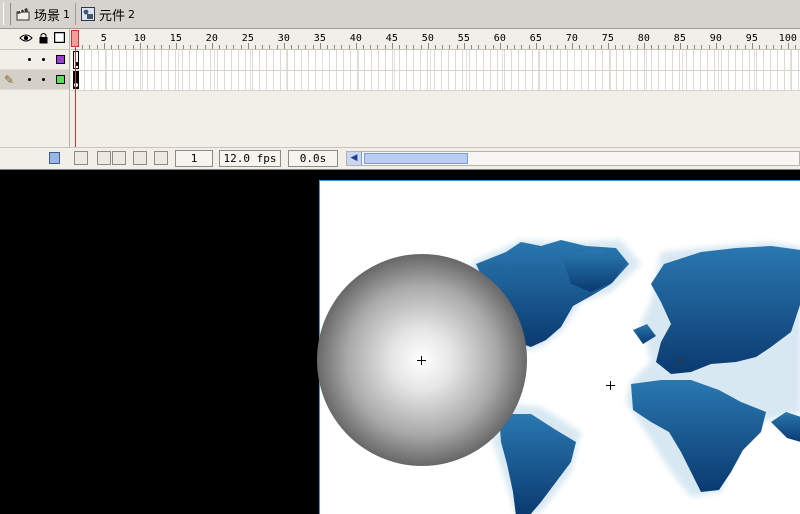  Describe the element at coordinates (161, 158) in the screenshot. I see `modify-onion-markers-button` at that location.